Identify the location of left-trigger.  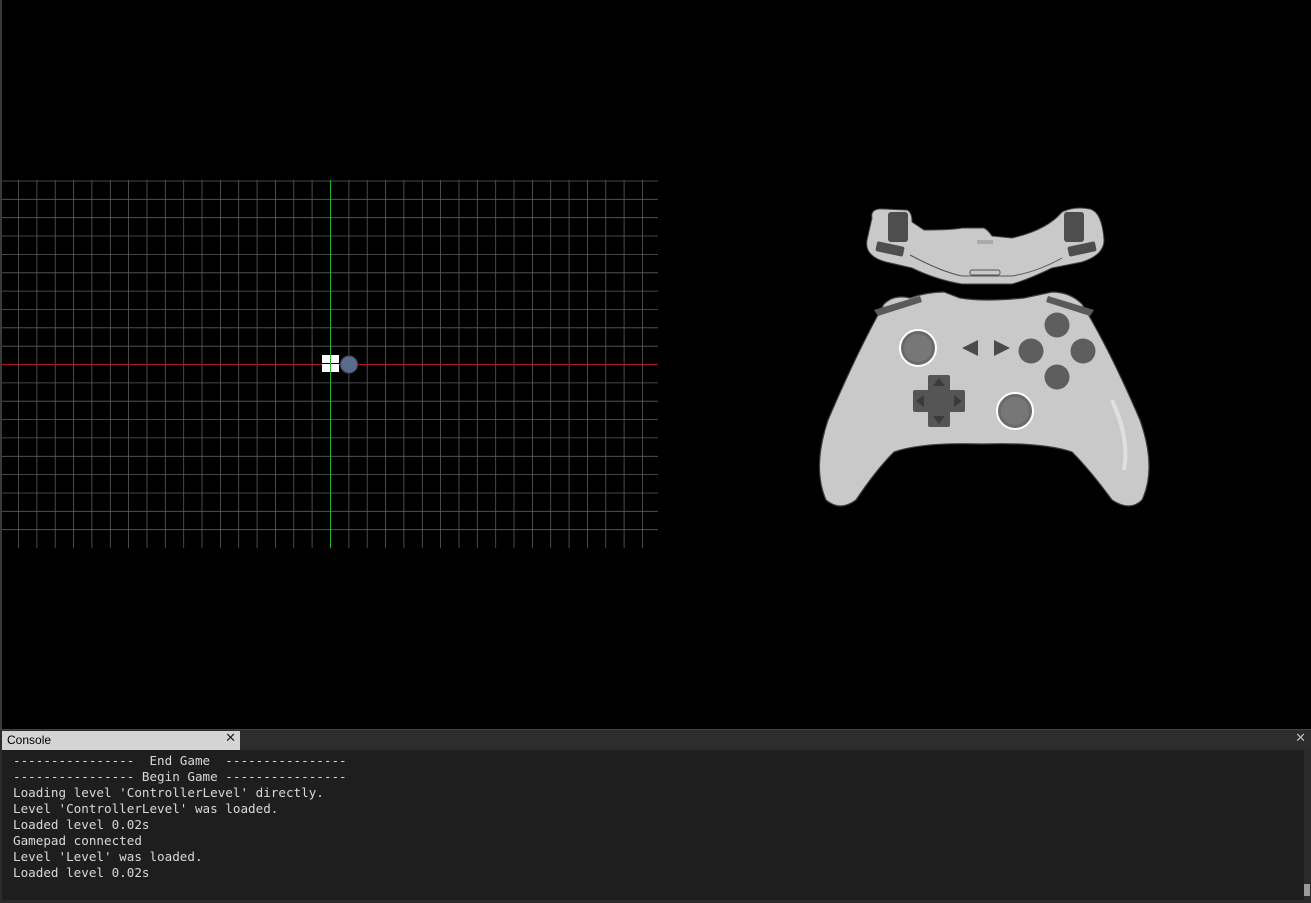
(898, 227).